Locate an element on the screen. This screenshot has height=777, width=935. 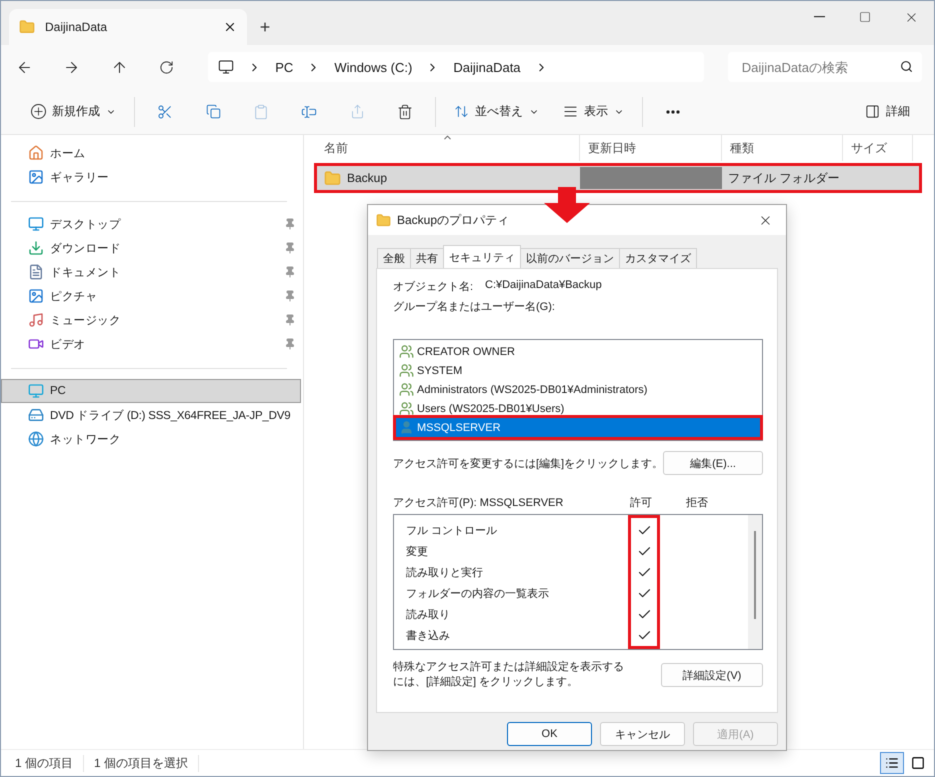
view-button: 表示 is located at coordinates (593, 112).